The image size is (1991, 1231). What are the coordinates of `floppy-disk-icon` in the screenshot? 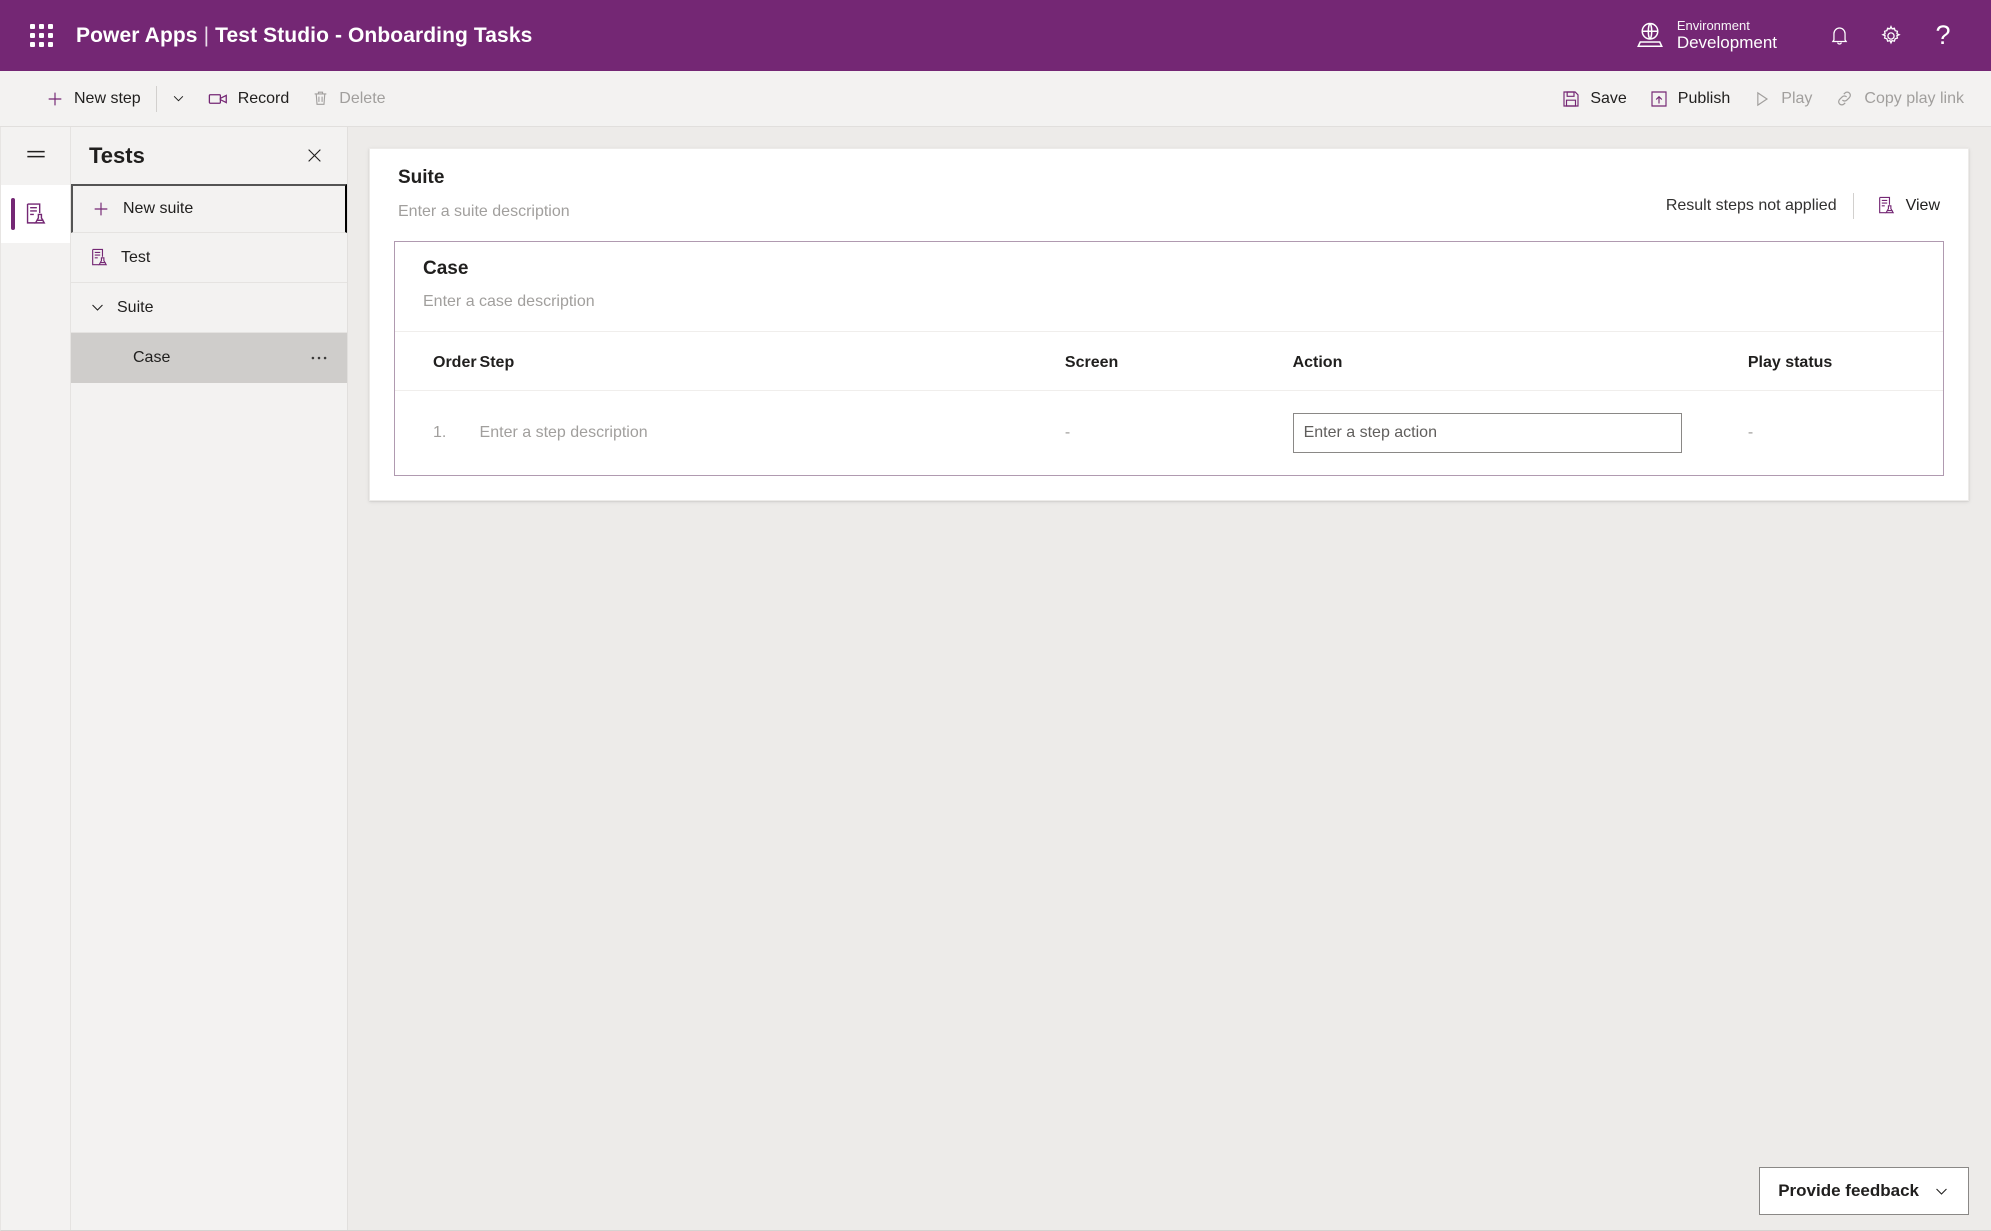 It's located at (1571, 99).